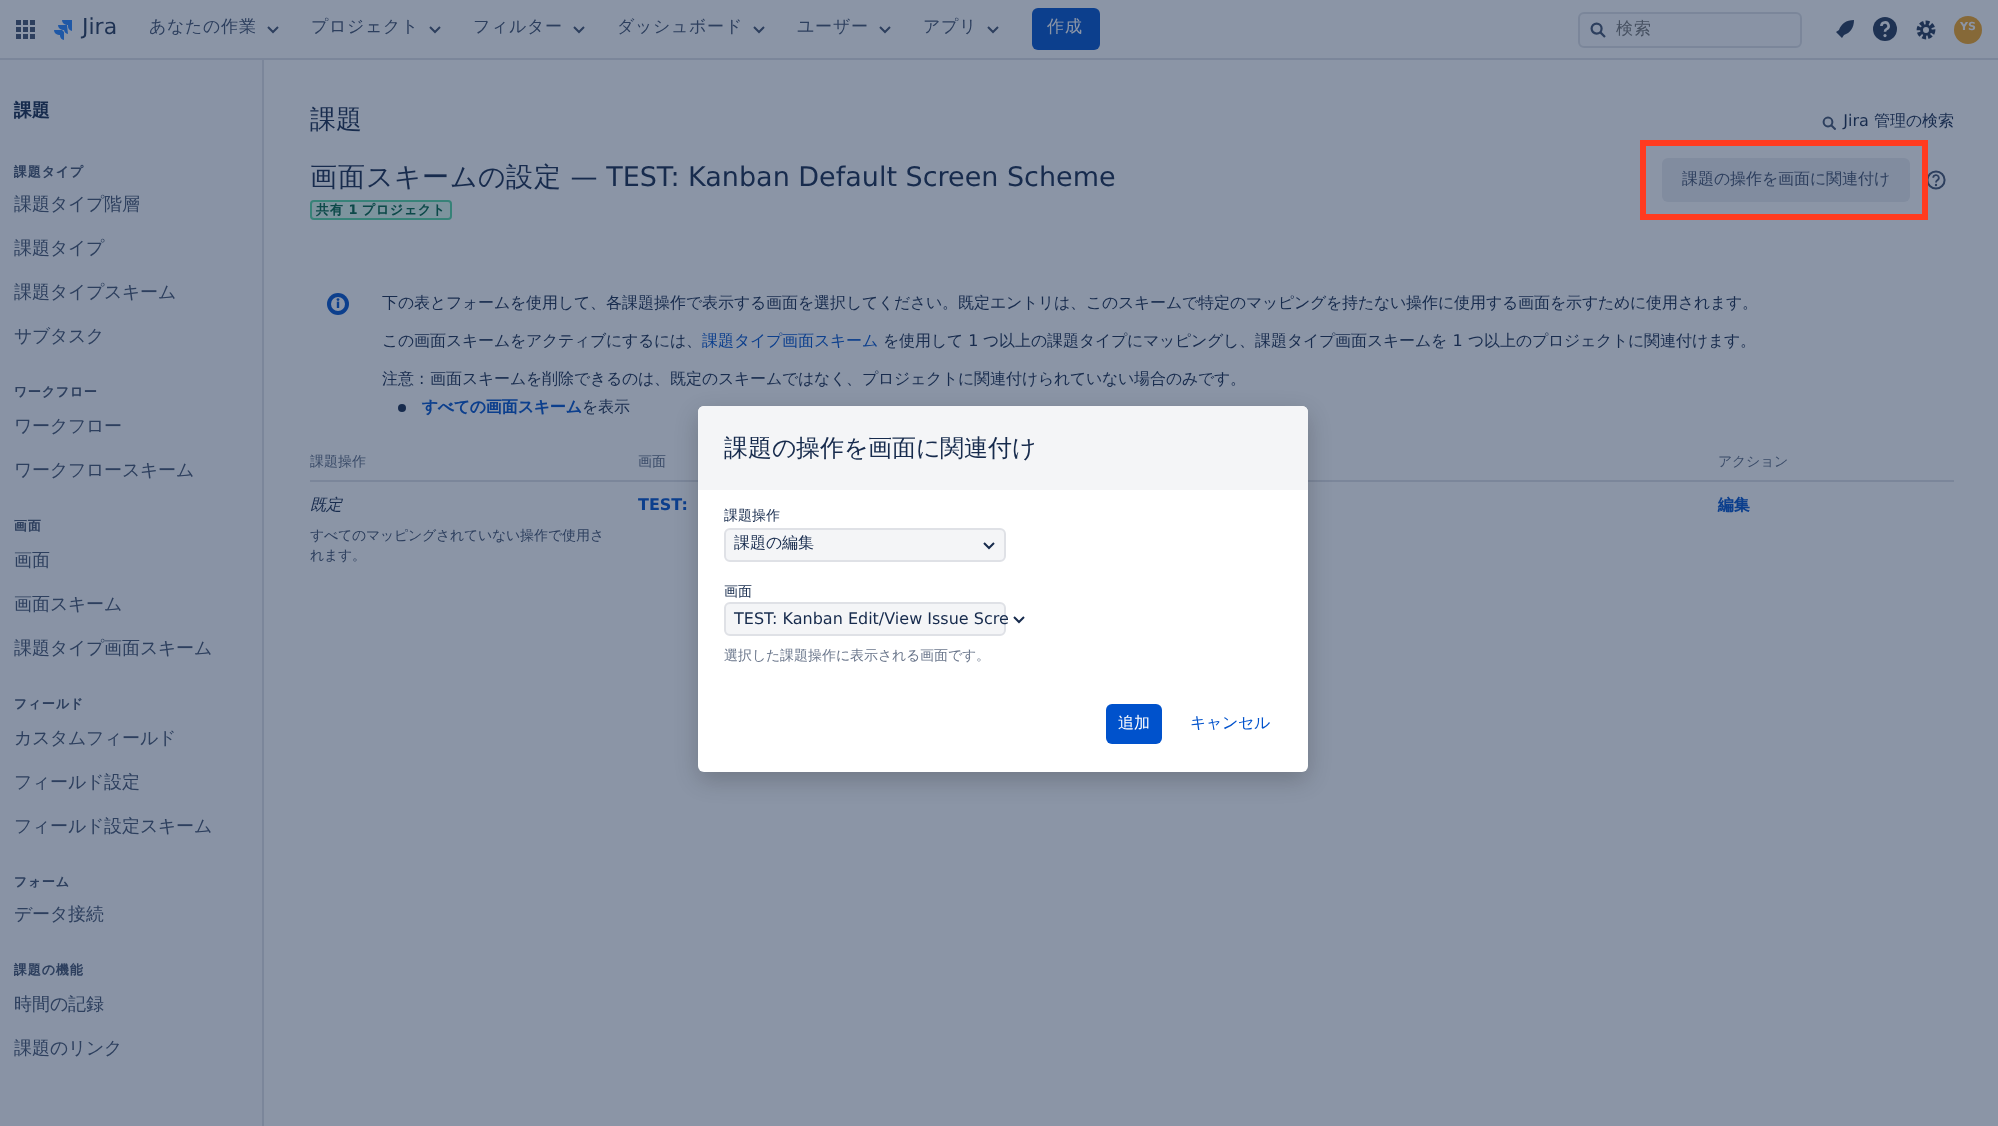 This screenshot has height=1126, width=1998. What do you see at coordinates (32, 561) in the screenshot?
I see `sidebar-item: 画面` at bounding box center [32, 561].